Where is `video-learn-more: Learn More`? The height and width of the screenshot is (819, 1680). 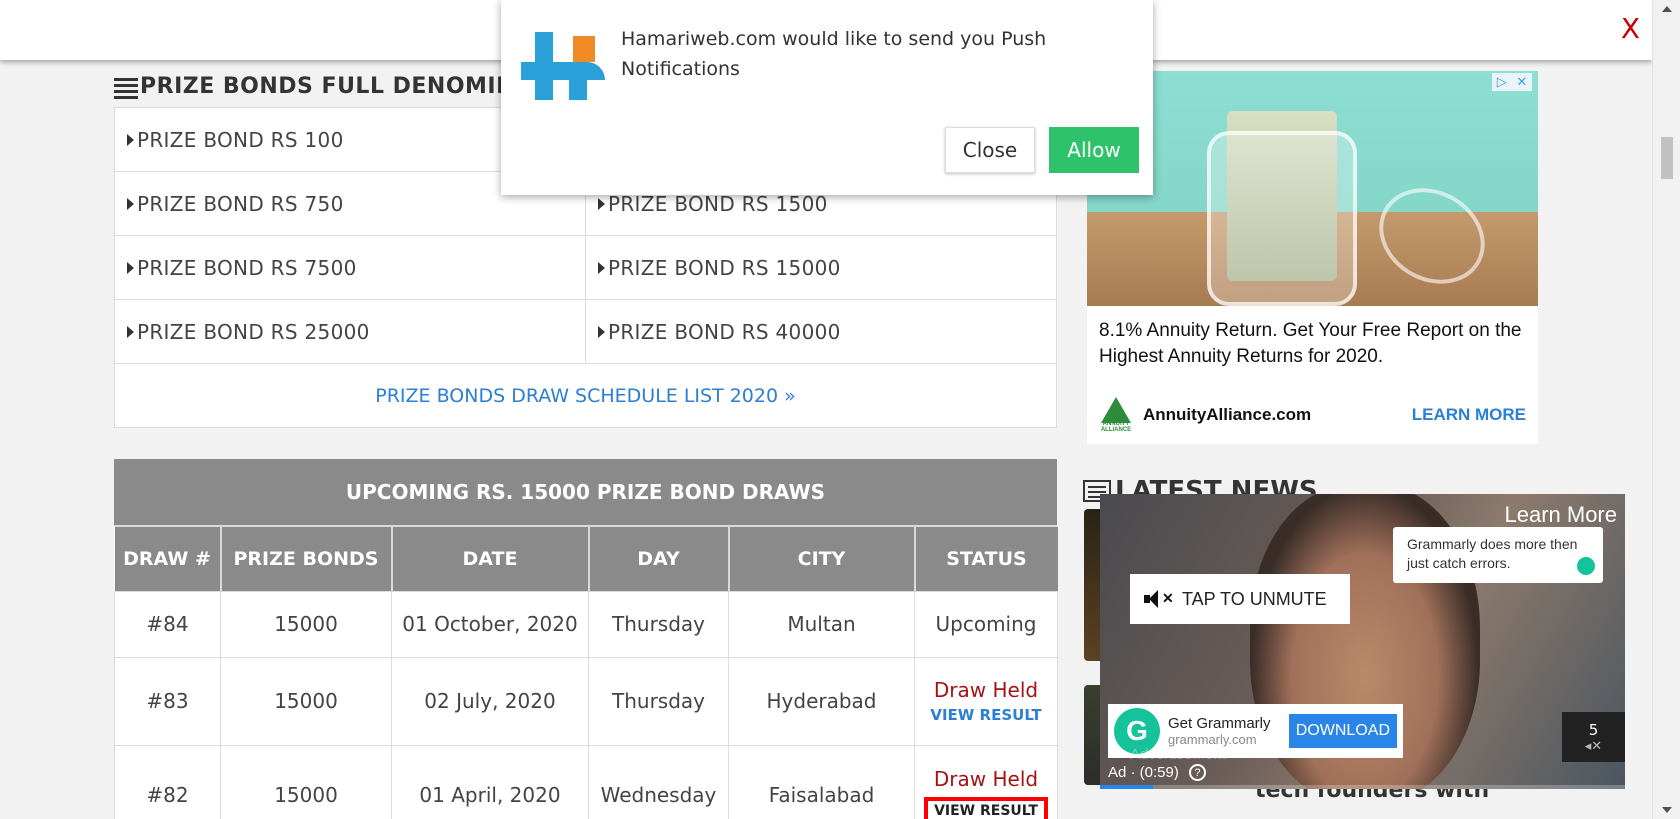 video-learn-more: Learn More is located at coordinates (1560, 515).